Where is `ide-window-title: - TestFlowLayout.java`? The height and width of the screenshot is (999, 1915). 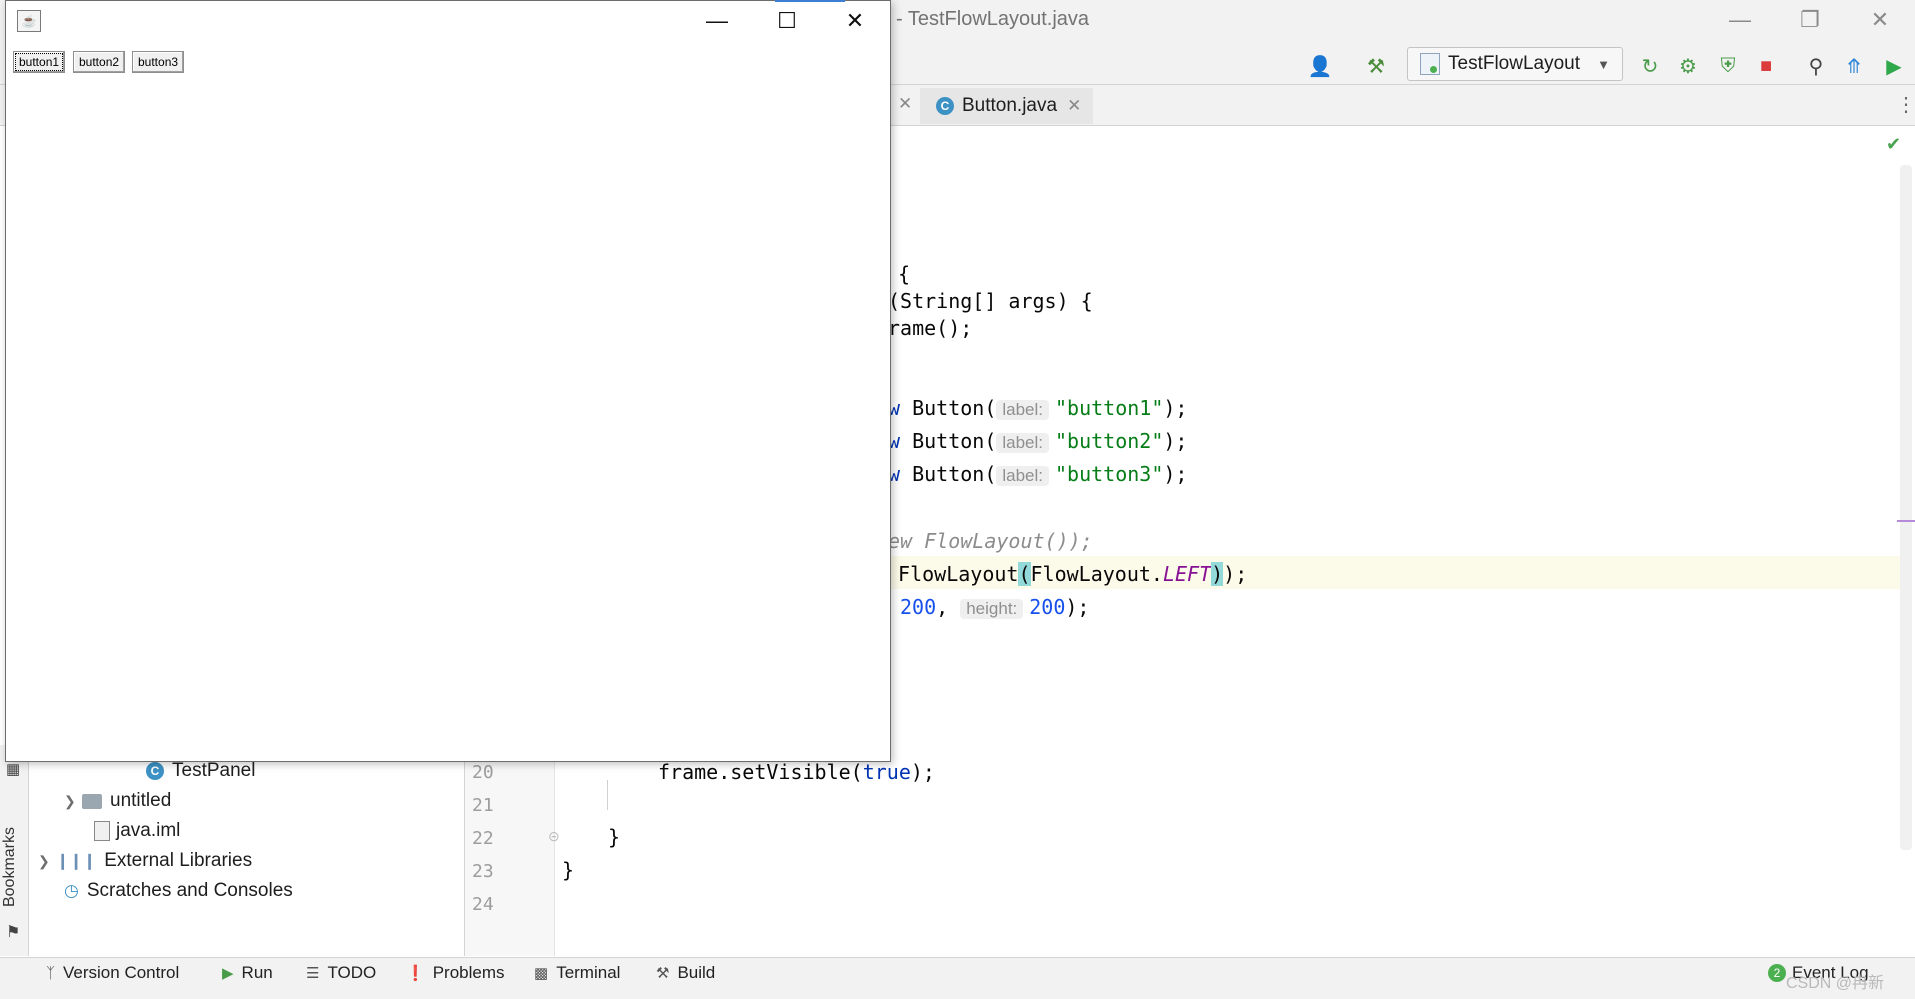 ide-window-title: - TestFlowLayout.java is located at coordinates (993, 19).